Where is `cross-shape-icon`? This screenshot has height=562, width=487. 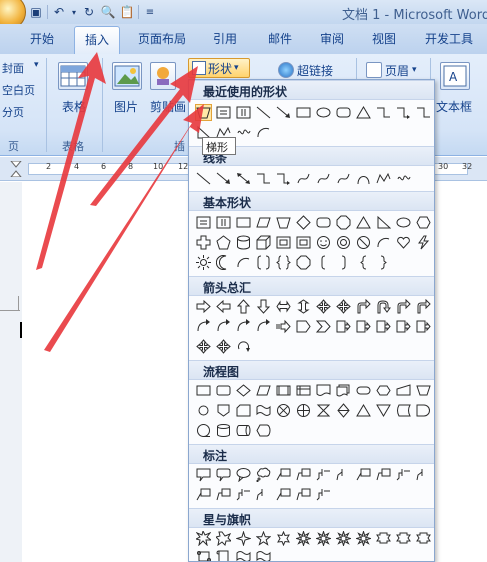
cross-shape-icon is located at coordinates (203, 242).